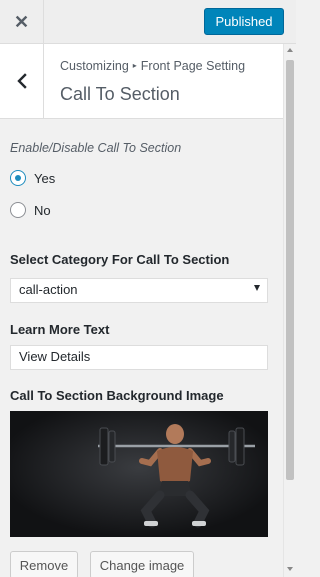 The height and width of the screenshot is (577, 320). Describe the element at coordinates (42, 210) in the screenshot. I see `radio-no-label: No` at that location.